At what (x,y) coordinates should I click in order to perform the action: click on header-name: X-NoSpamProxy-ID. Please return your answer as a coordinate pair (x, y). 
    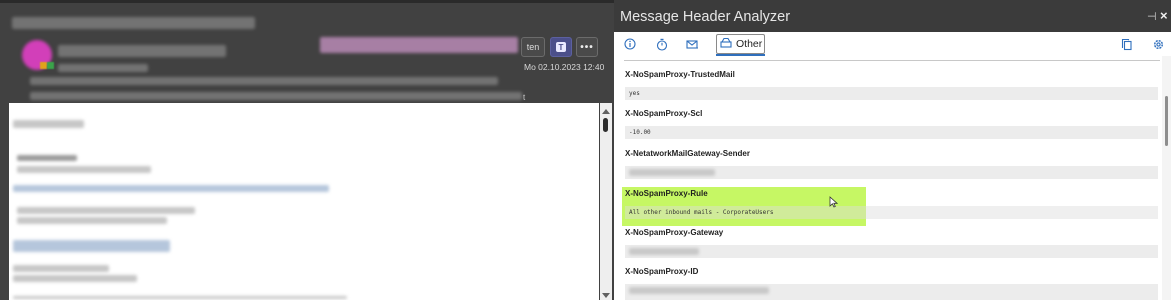
    Looking at the image, I should click on (662, 271).